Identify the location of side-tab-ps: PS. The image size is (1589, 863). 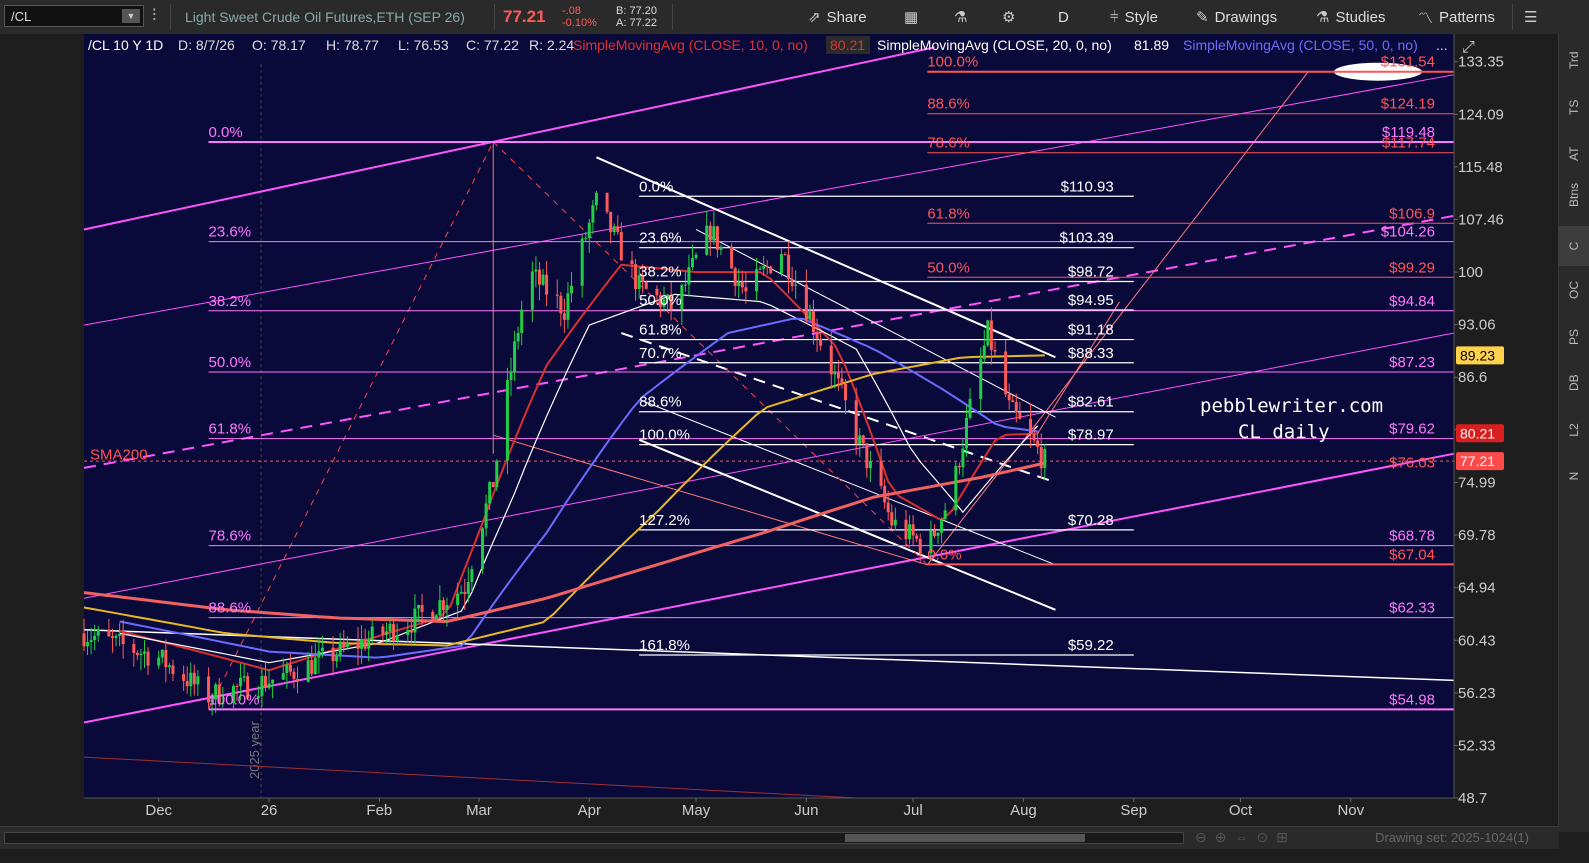
(1574, 338).